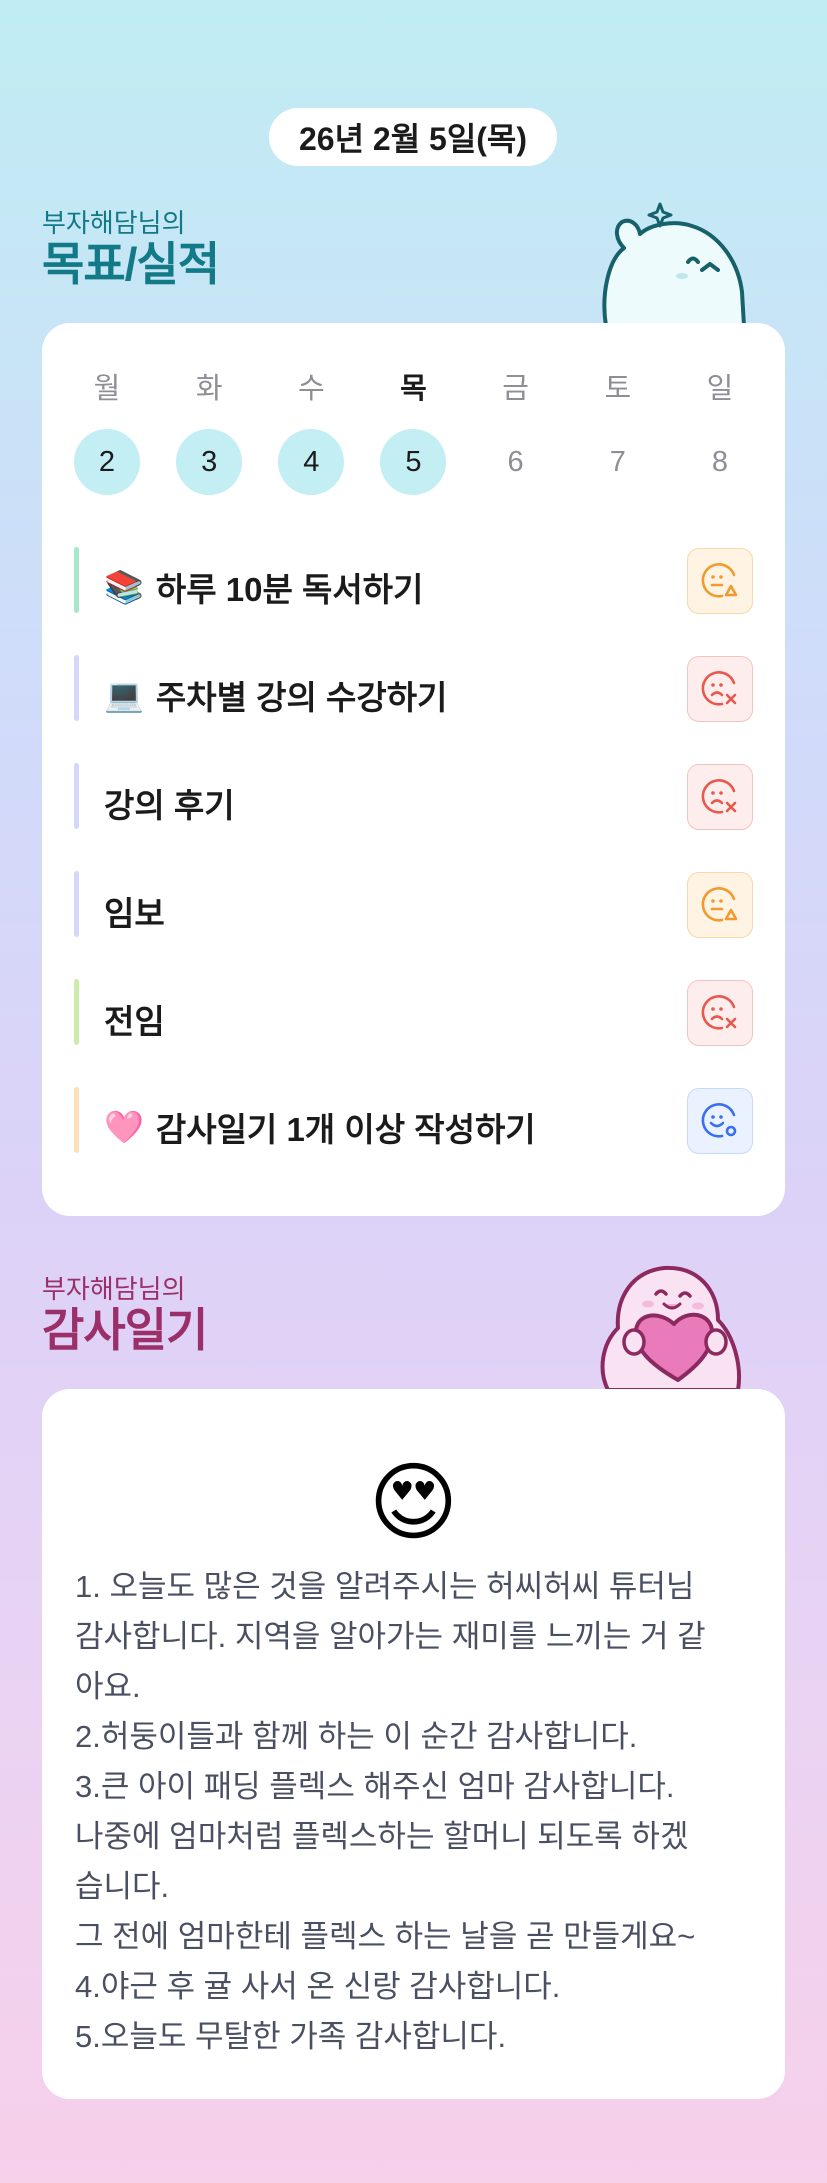  Describe the element at coordinates (670, 1327) in the screenshot. I see `heart-mascot-illustration` at that location.